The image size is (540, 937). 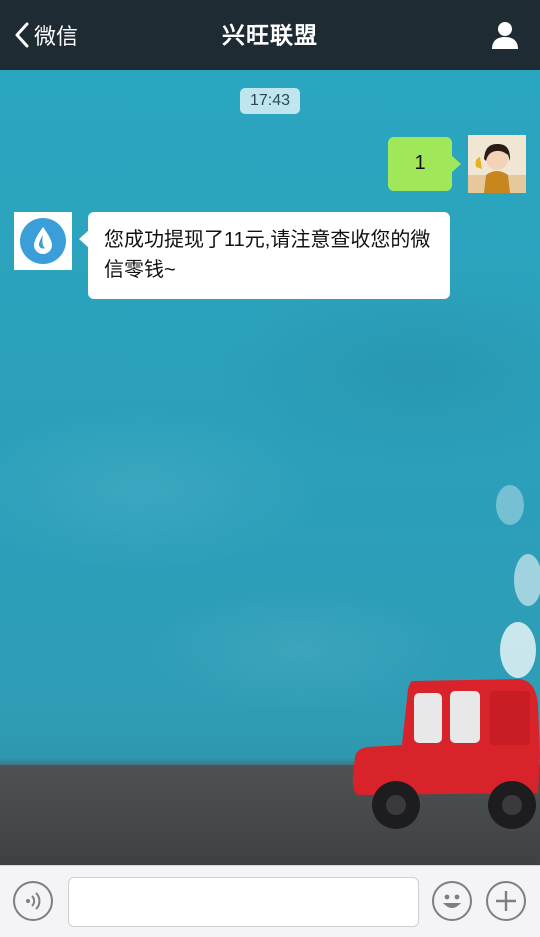 I want to click on bot-avatar, so click(x=43, y=241).